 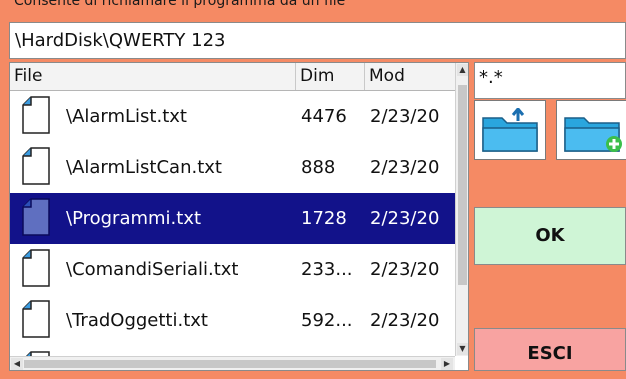 What do you see at coordinates (593, 134) in the screenshot?
I see `folder-new-icon` at bounding box center [593, 134].